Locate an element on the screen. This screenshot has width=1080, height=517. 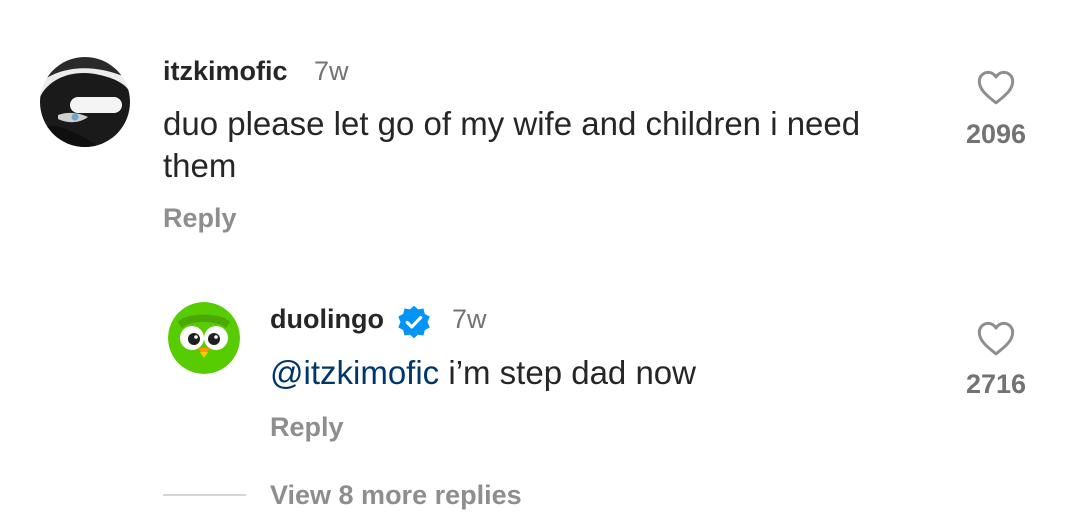
mention-link: @itzkimofic is located at coordinates (354, 372).